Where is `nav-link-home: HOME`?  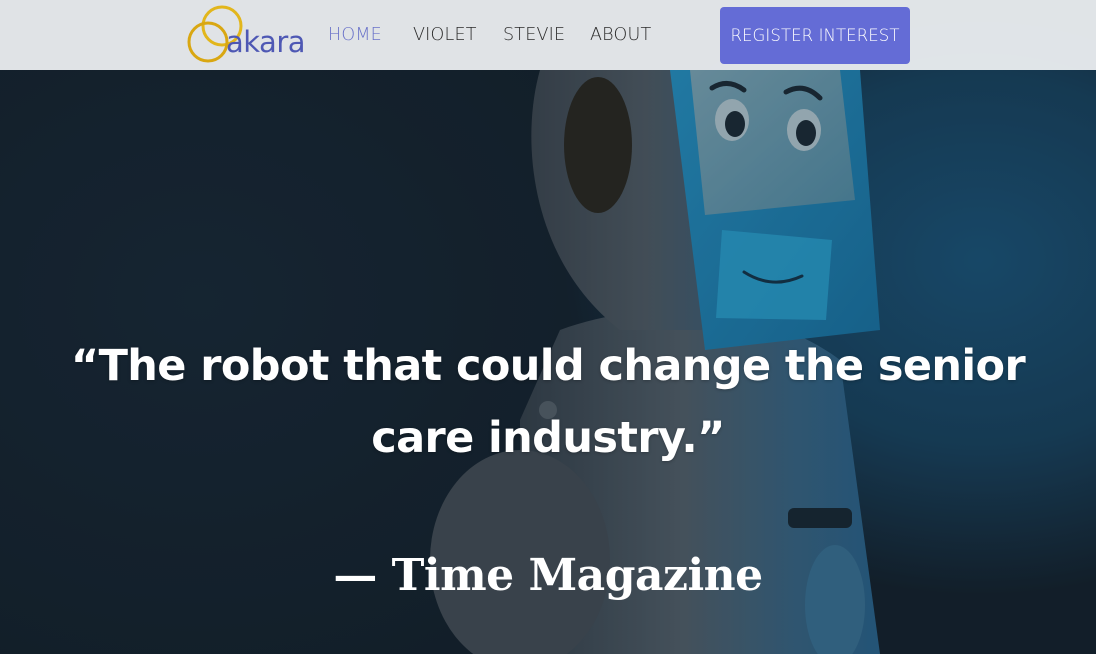 nav-link-home: HOME is located at coordinates (355, 35).